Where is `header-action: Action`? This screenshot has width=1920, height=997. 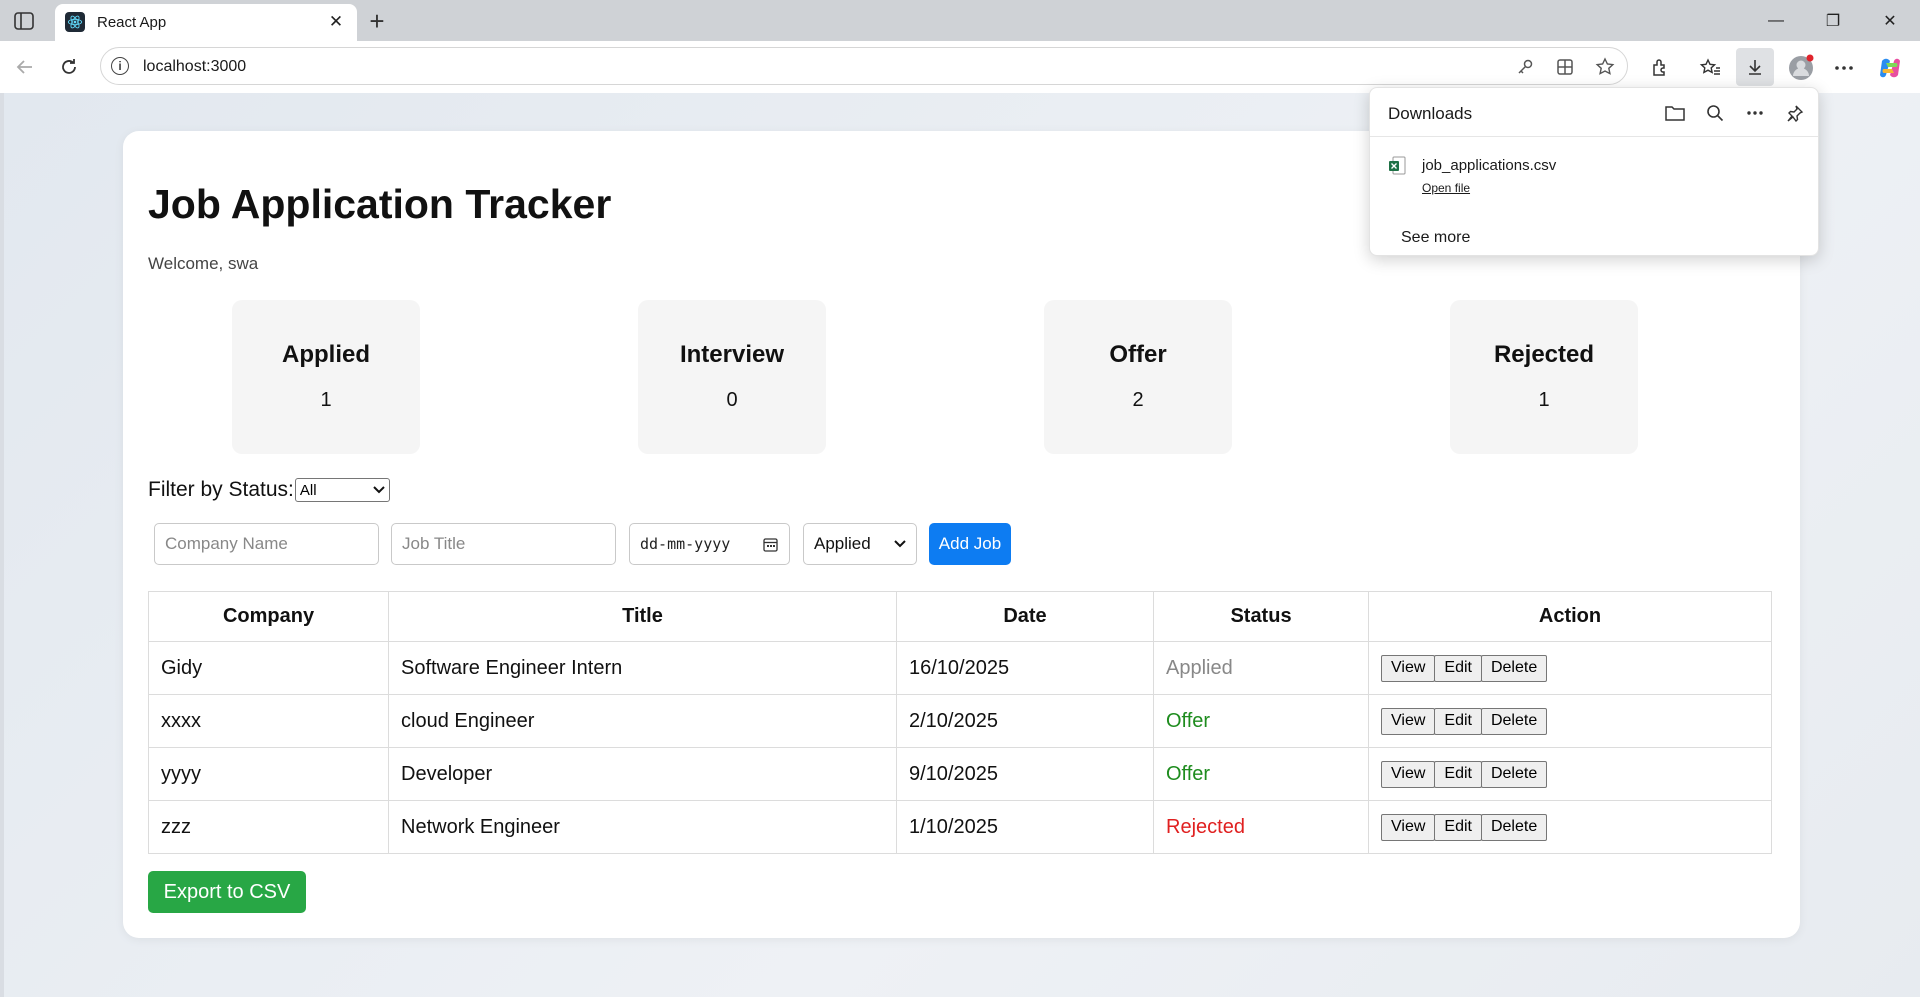 header-action: Action is located at coordinates (1570, 616).